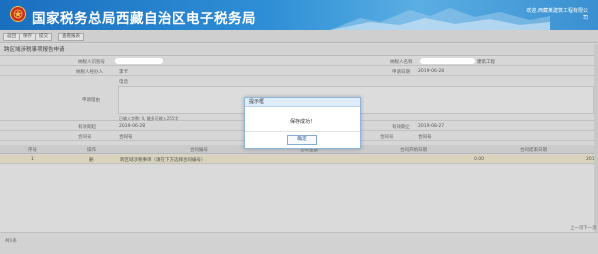  What do you see at coordinates (199, 150) in the screenshot?
I see `col-contract-no: 合同编号` at bounding box center [199, 150].